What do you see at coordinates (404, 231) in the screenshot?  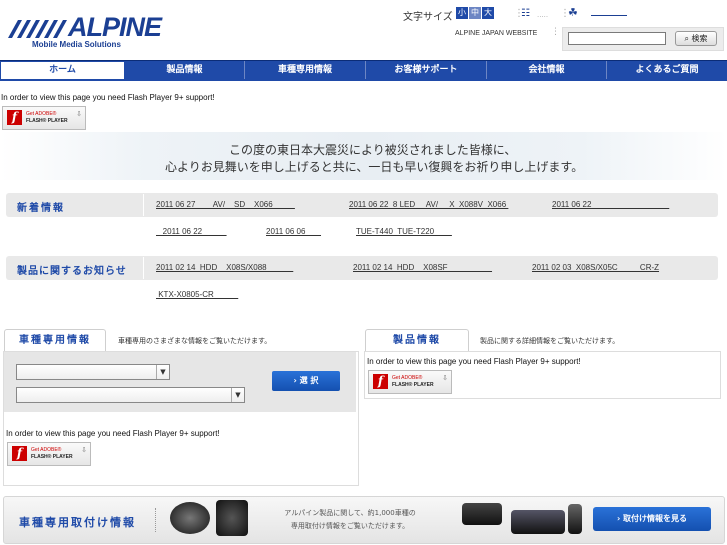 I see `news-link: TUE-T440 TUE-T220` at bounding box center [404, 231].